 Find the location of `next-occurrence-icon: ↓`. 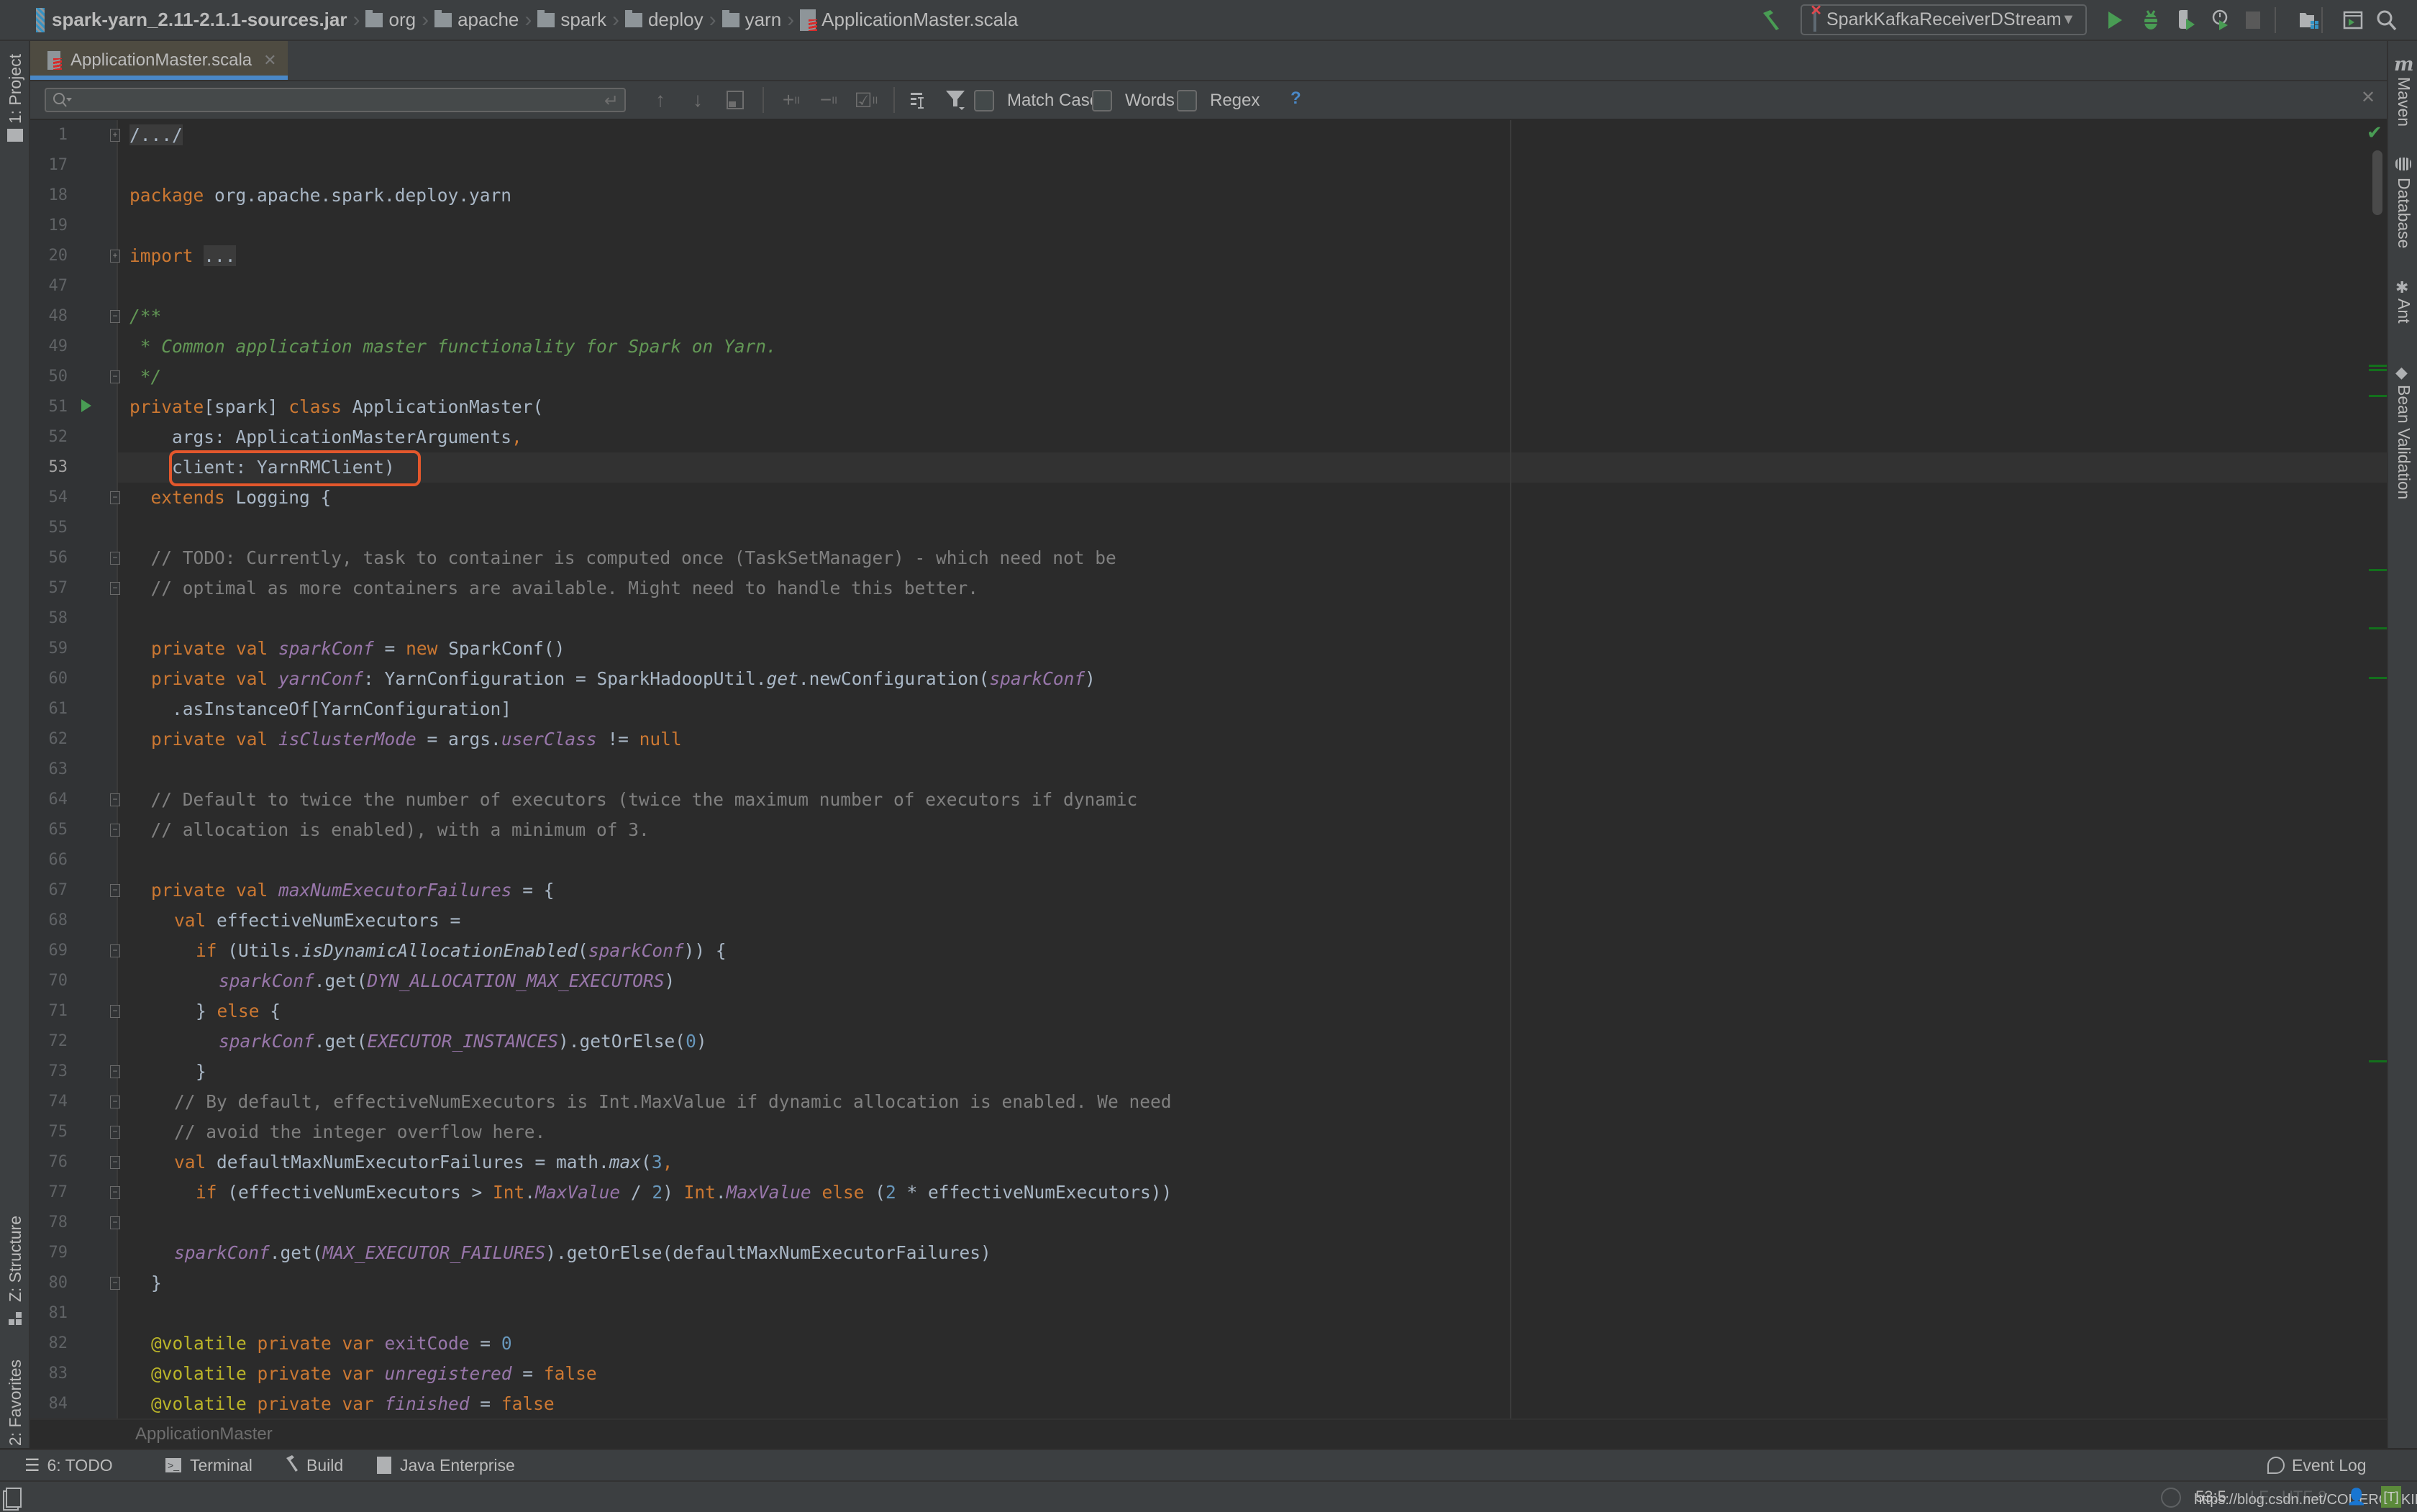

next-occurrence-icon: ↓ is located at coordinates (698, 99).